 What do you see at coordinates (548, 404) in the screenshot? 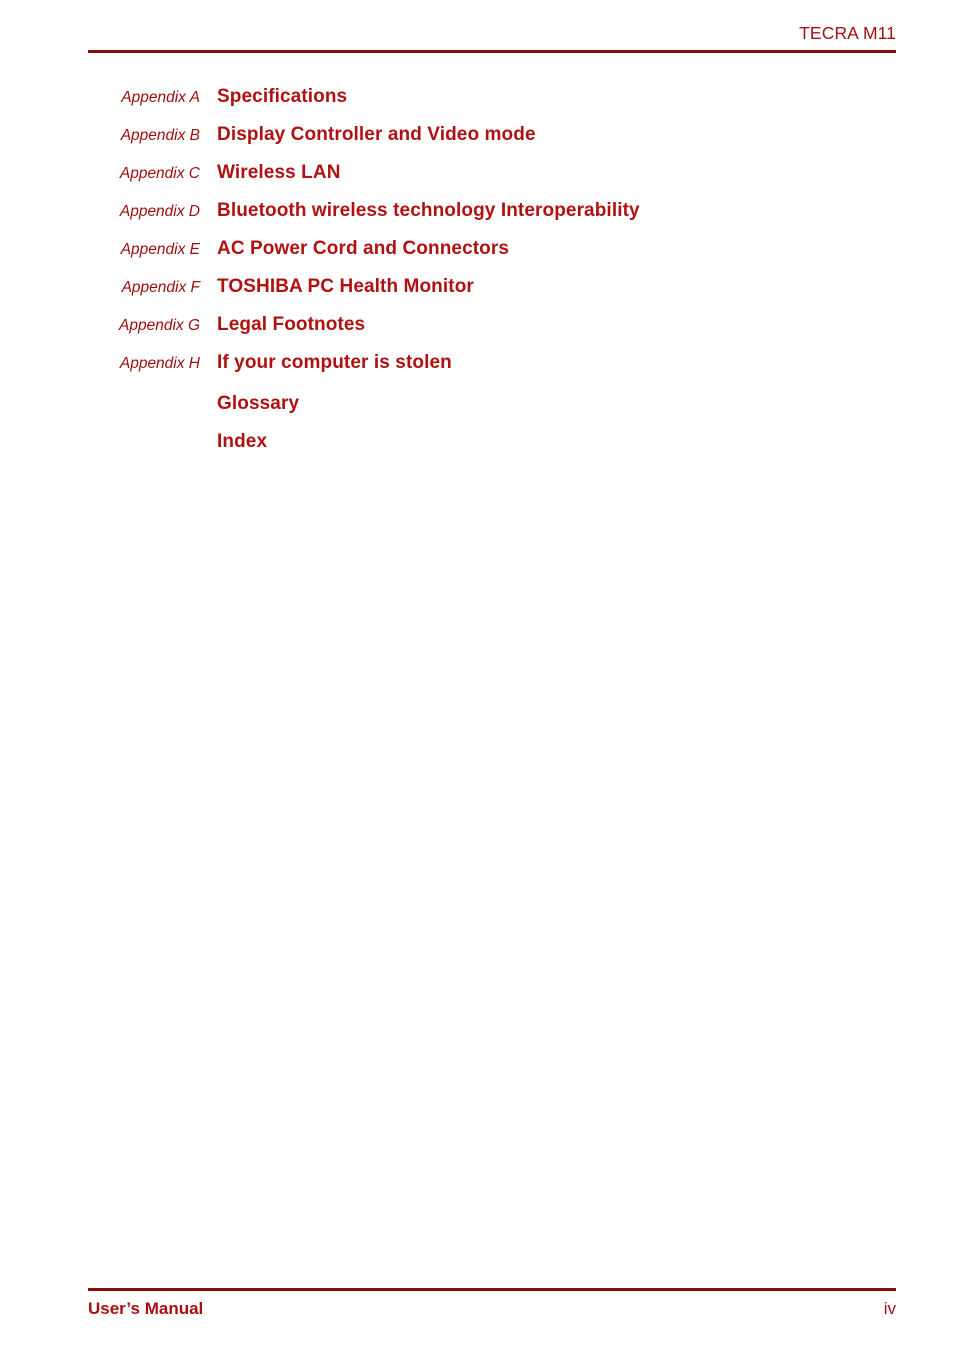
I see `toc-entry-title: Glossary` at bounding box center [548, 404].